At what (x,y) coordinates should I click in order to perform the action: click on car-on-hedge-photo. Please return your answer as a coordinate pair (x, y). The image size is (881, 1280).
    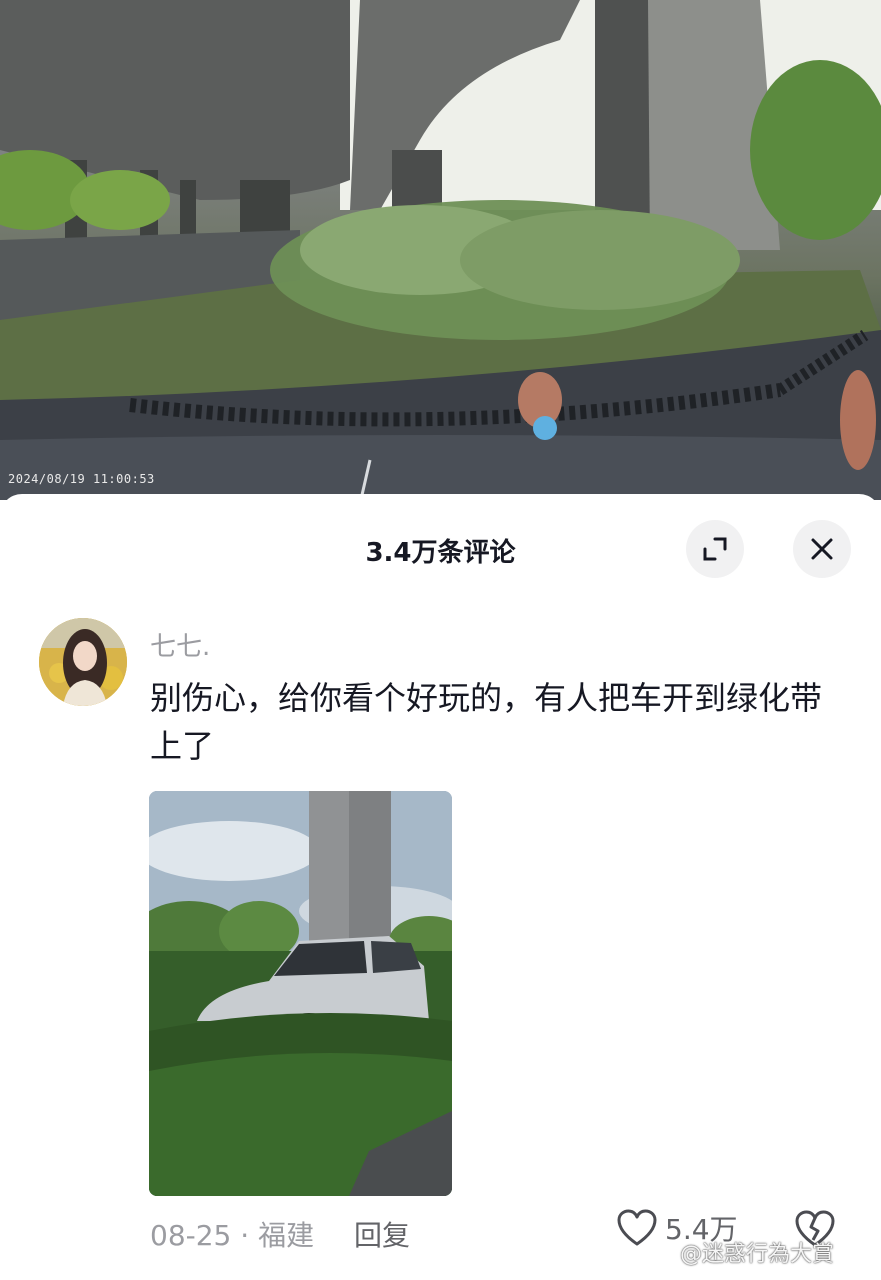
    Looking at the image, I should click on (300, 993).